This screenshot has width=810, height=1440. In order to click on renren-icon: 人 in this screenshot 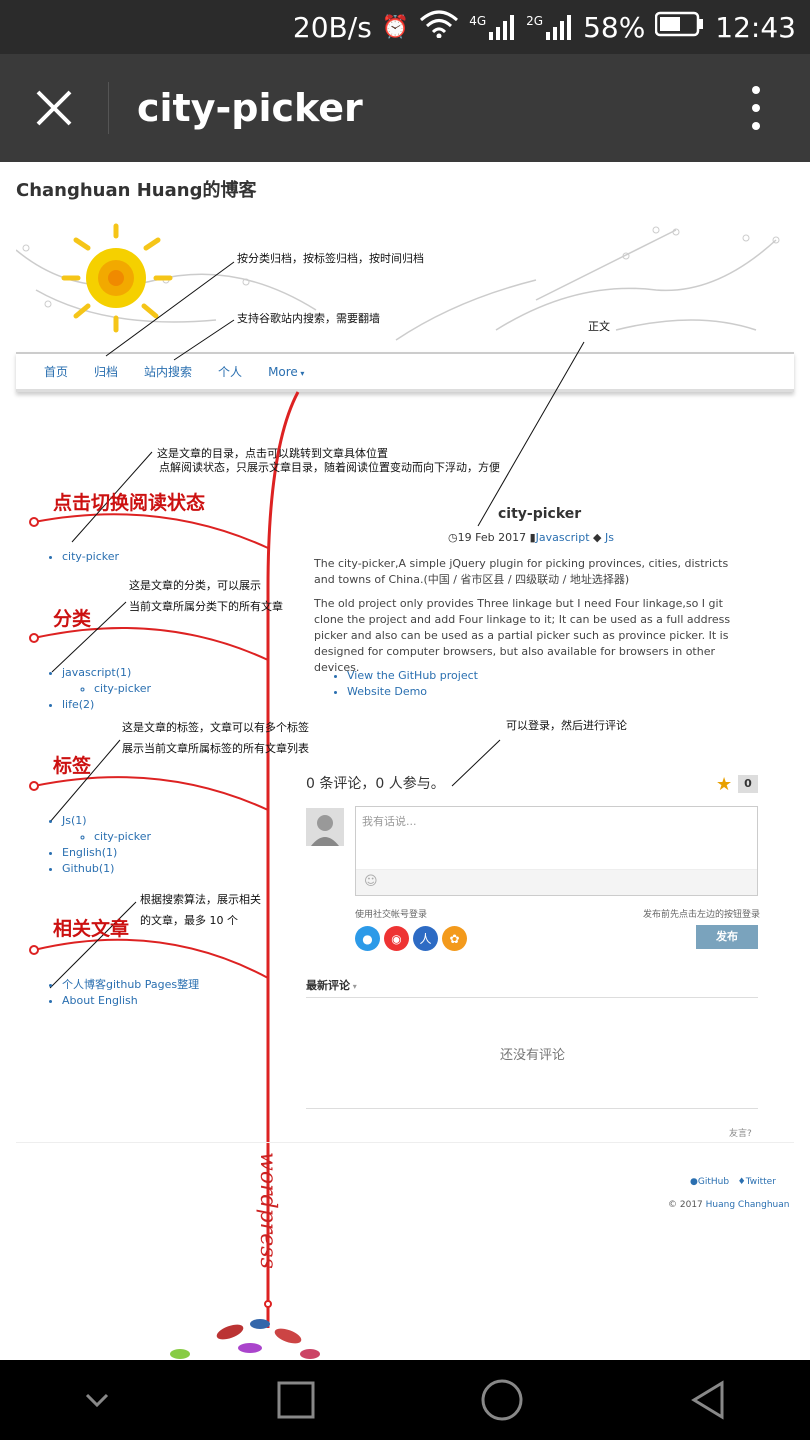, I will do `click(425, 938)`.